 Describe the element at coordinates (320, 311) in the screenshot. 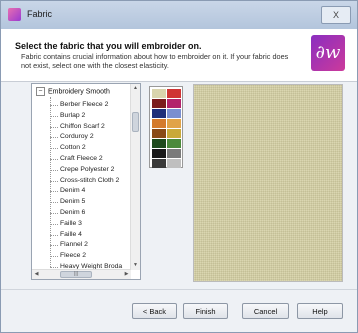

I see `help-button: Help` at that location.